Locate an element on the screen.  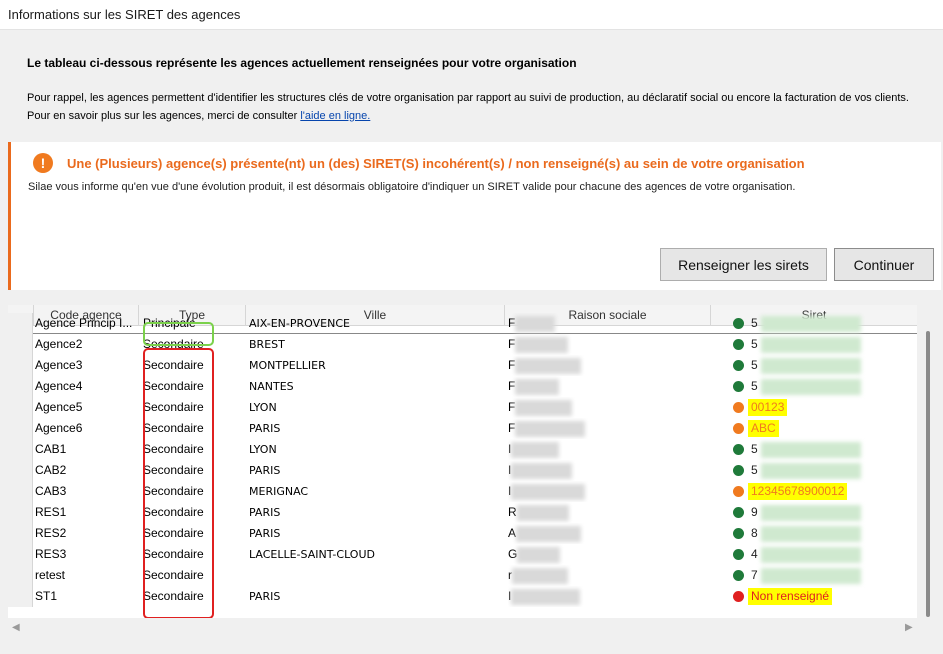
secondary-highlight-frame is located at coordinates (178, 483).